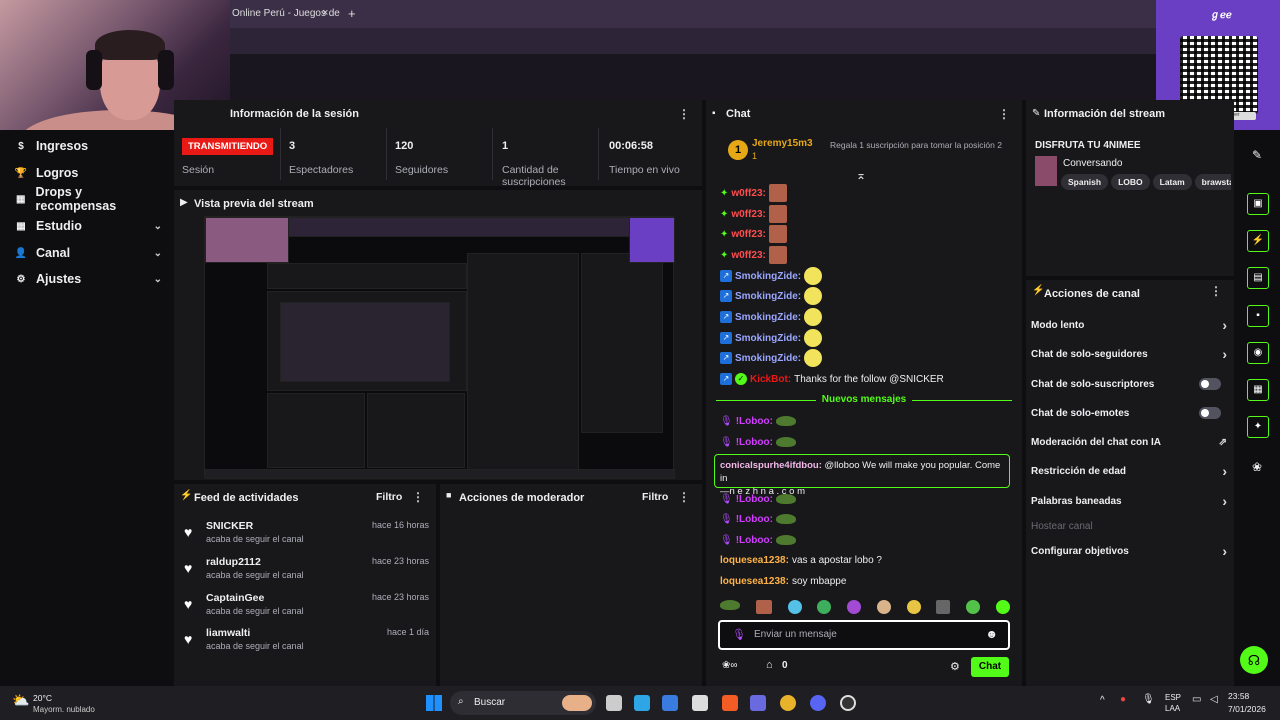  I want to click on tray-chevron-icon: ^, so click(1102, 700).